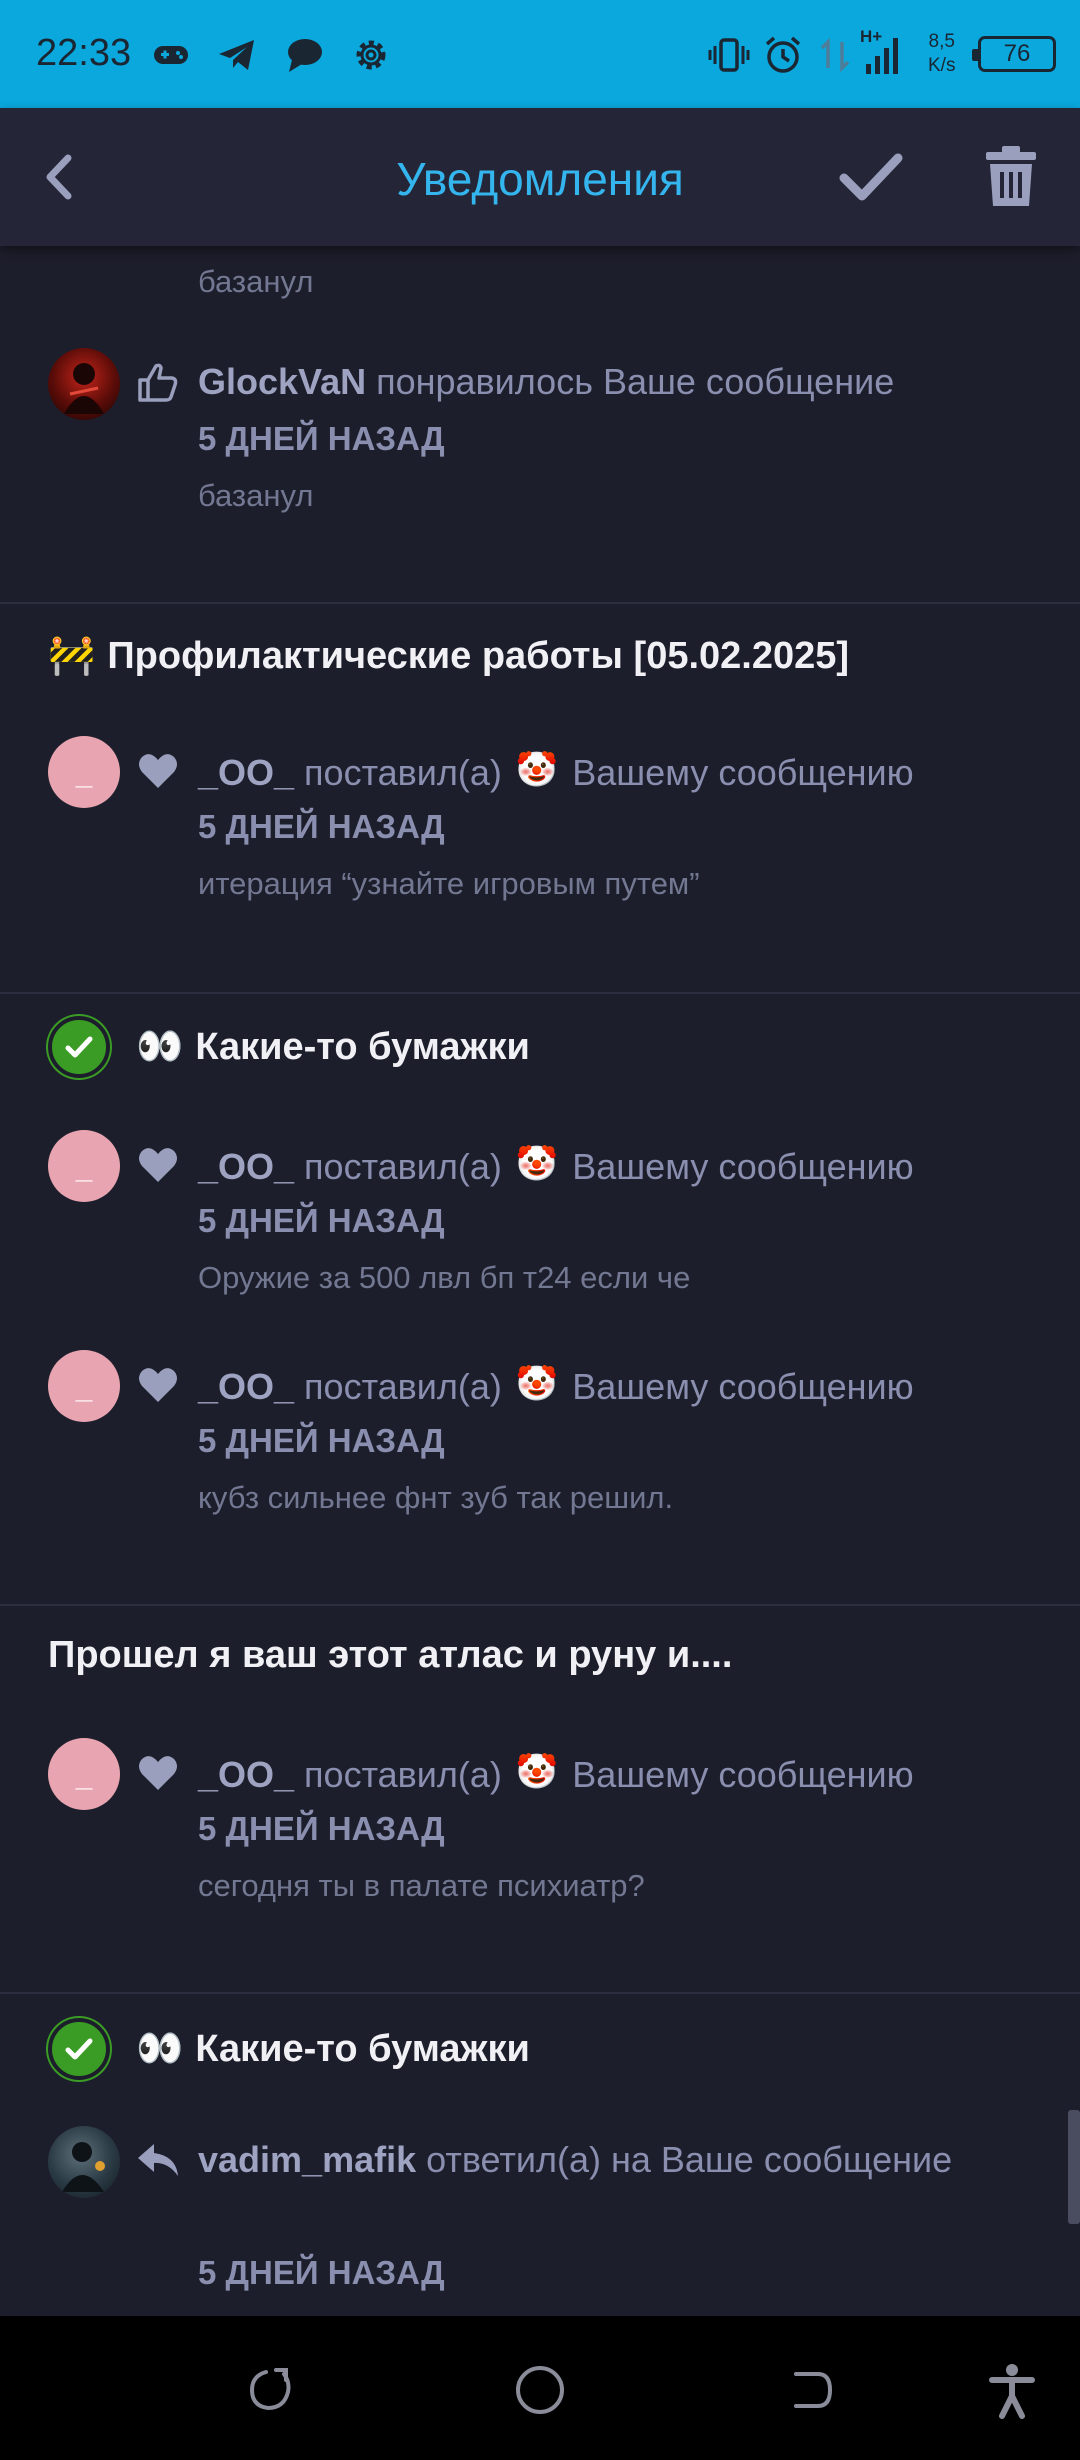 This screenshot has height=2460, width=1080. I want to click on notification-snippet: Оружие за 500 лвл бп т24 если че, so click(444, 1277).